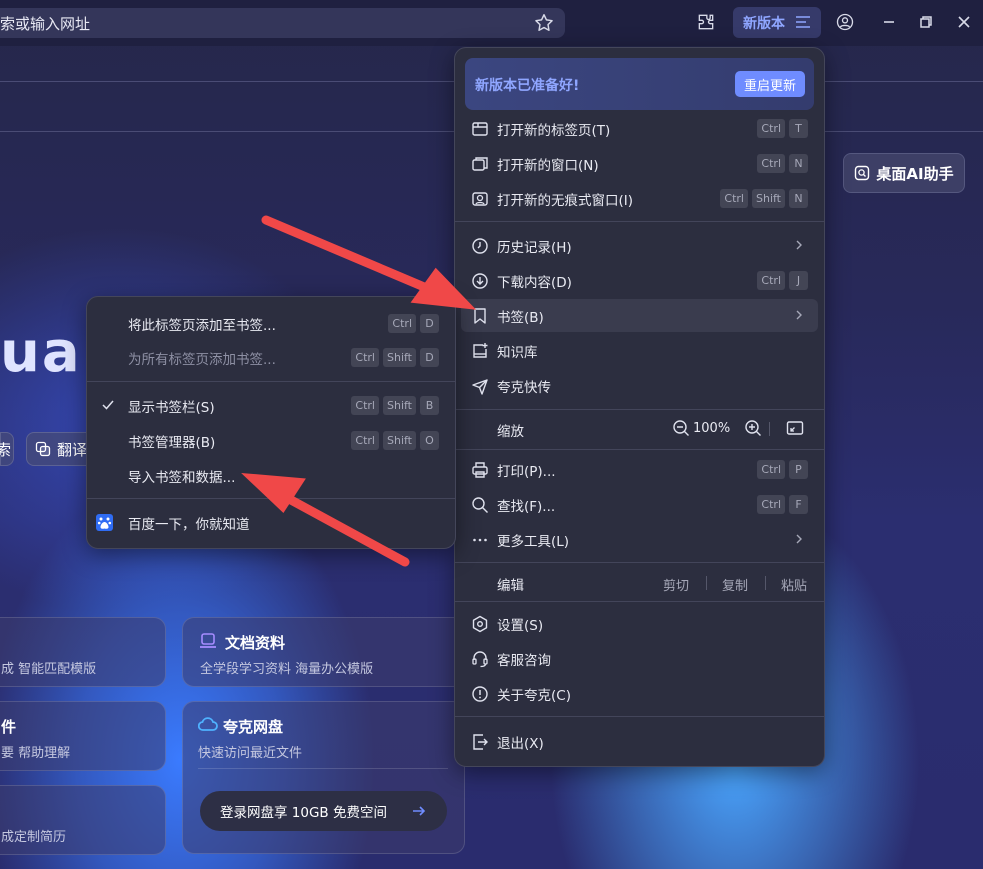 The height and width of the screenshot is (869, 983). I want to click on shortcut-keys: Ctrl Shift N, so click(764, 198).